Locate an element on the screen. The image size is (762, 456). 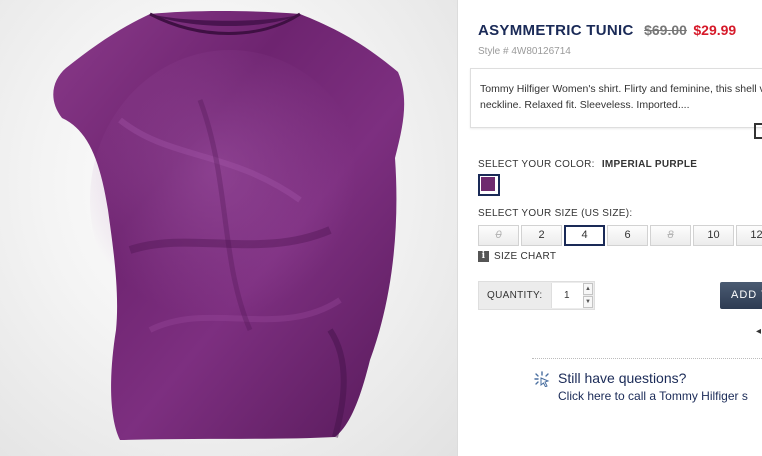
style-number: Style # 4W80126714 is located at coordinates (524, 51).